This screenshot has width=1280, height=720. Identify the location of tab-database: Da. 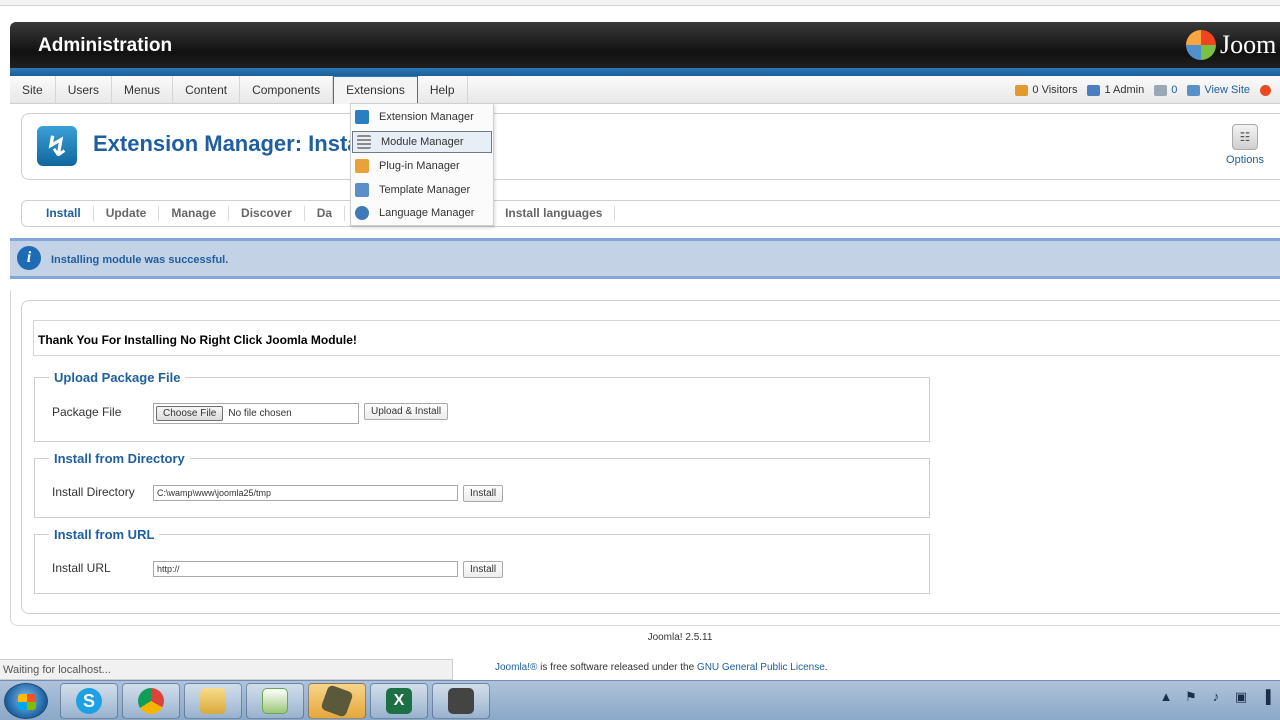
(325, 213).